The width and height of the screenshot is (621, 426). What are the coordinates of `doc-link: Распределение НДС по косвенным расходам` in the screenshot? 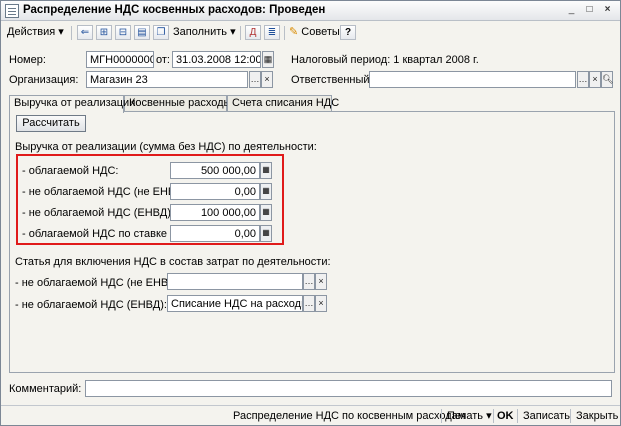 It's located at (349, 416).